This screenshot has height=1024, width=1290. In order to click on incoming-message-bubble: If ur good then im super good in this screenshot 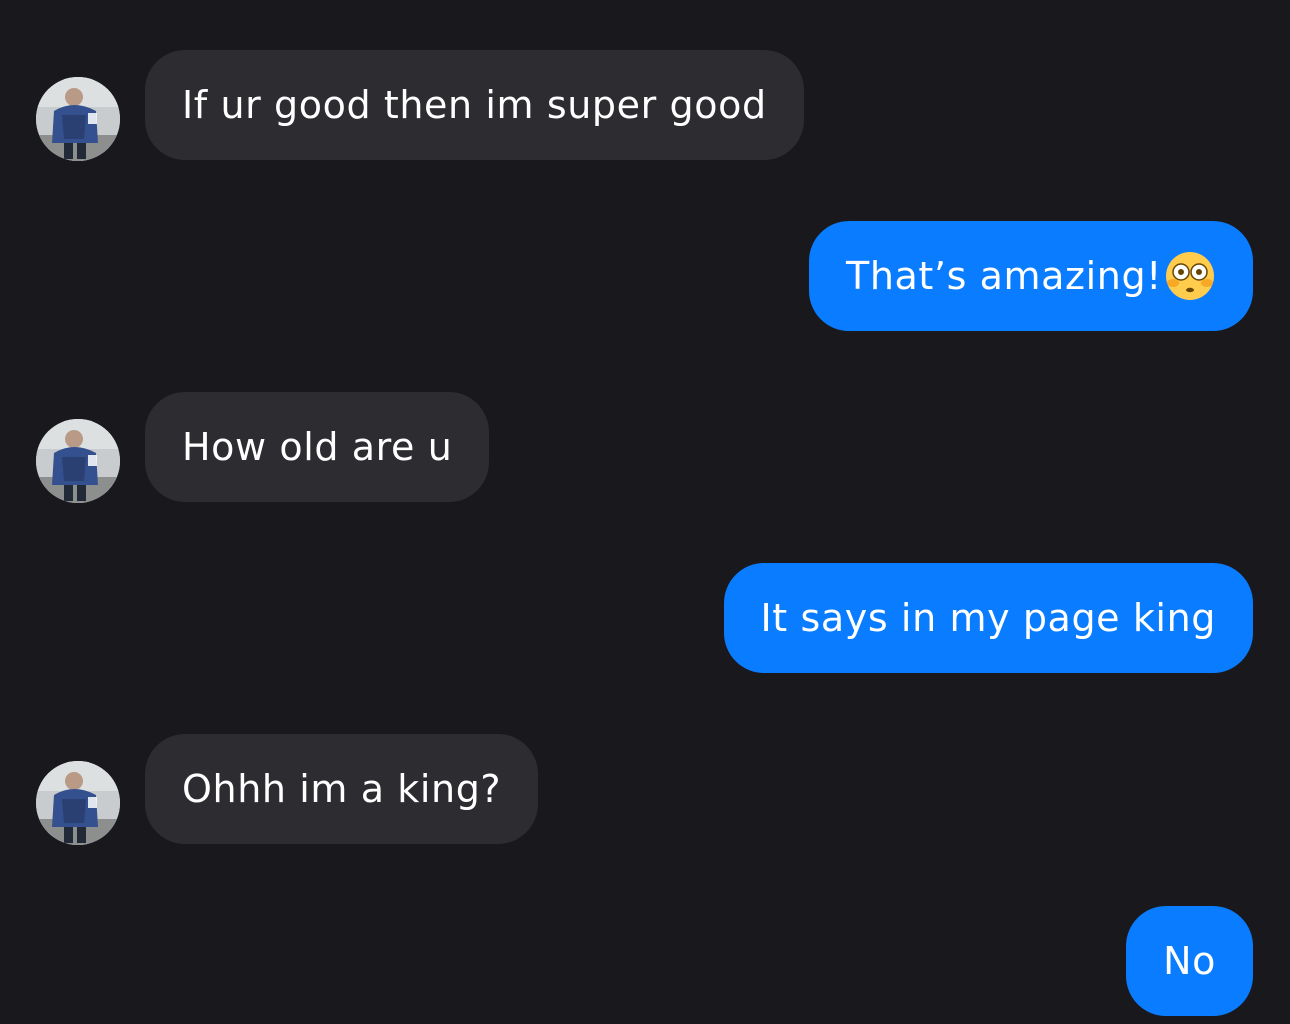, I will do `click(474, 105)`.